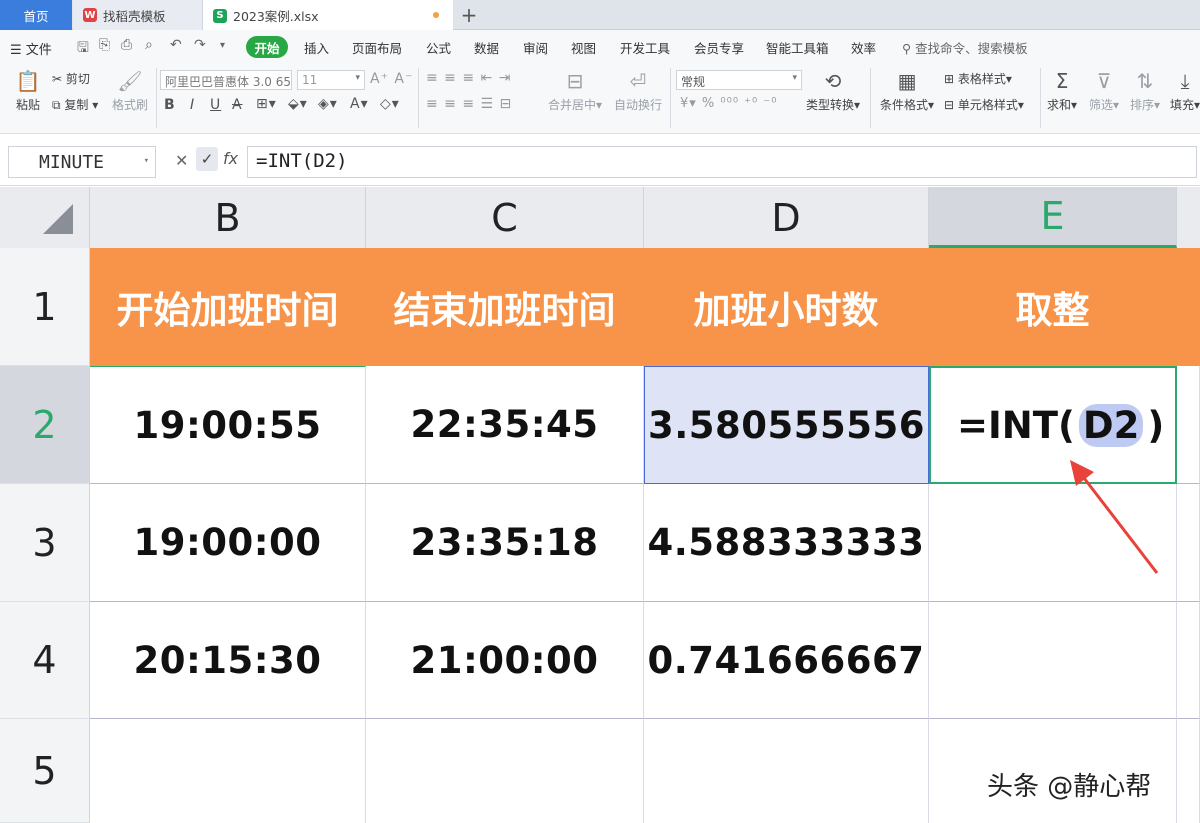  I want to click on row-header-4: 4, so click(45, 660).